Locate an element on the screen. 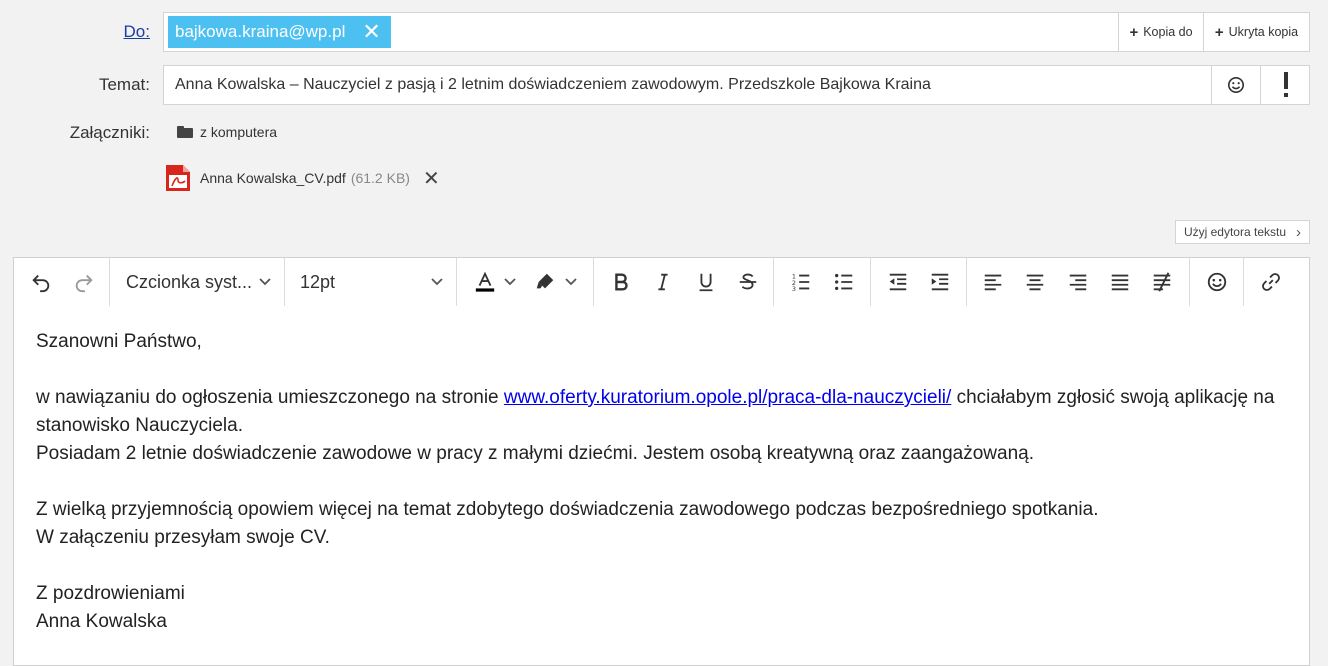 This screenshot has height=666, width=1328. attachments-label: Załączniki: is located at coordinates (109, 132).